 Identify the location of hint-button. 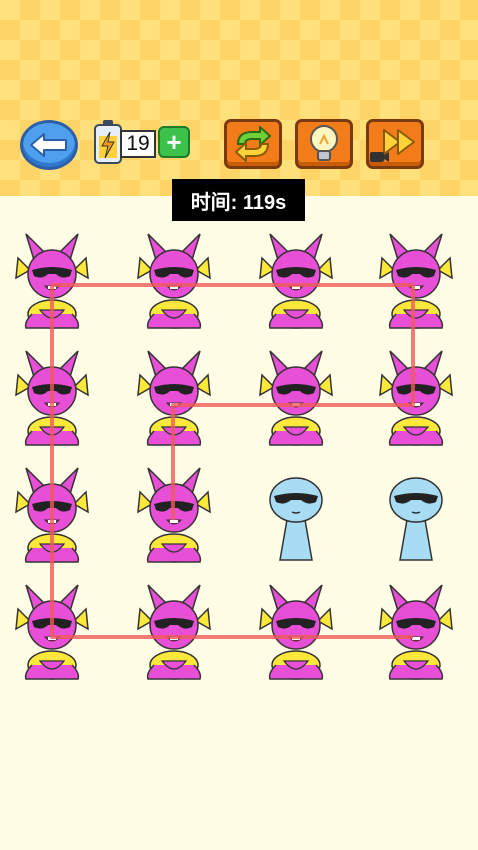
(324, 144).